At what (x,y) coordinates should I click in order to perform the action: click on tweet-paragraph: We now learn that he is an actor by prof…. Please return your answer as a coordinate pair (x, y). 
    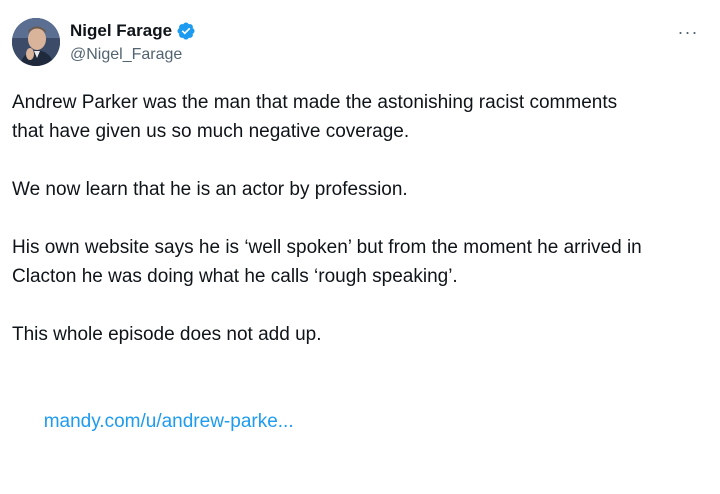
    Looking at the image, I should click on (210, 189).